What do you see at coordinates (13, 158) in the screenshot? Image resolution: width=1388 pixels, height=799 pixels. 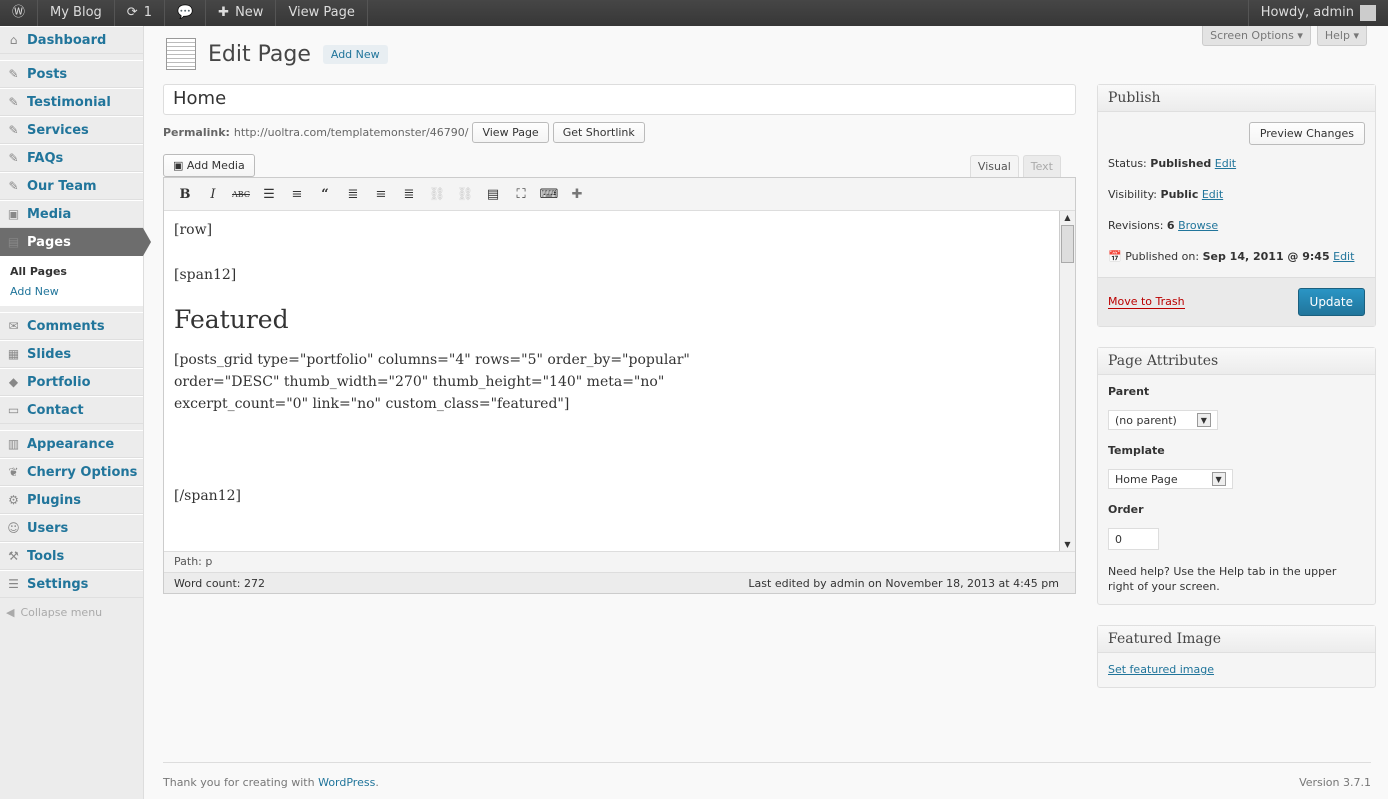 I see `faqs-icon: ✎` at bounding box center [13, 158].